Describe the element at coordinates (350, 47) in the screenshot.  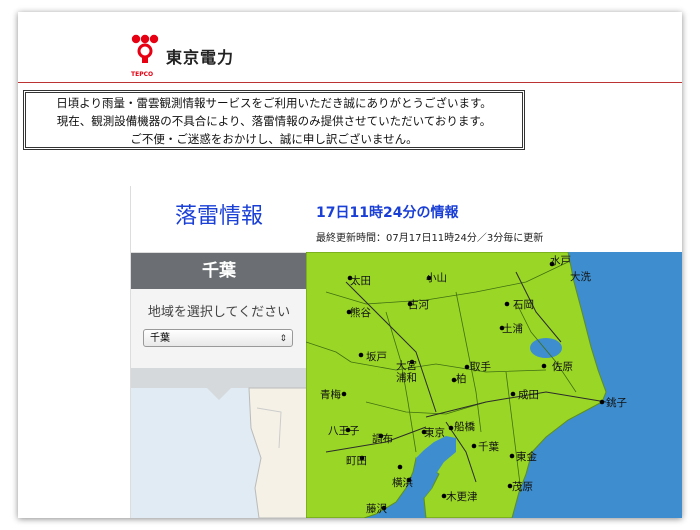
I see `site-header: TEPCO 東京電力` at that location.